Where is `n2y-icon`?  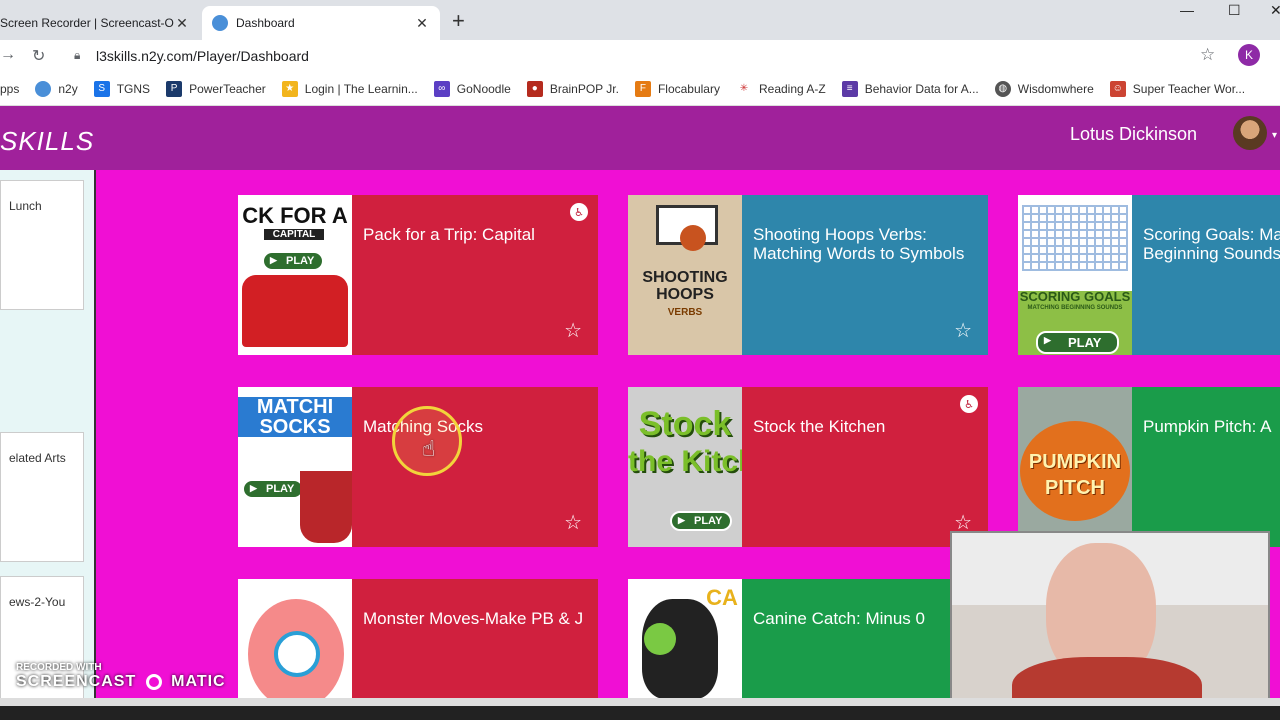
n2y-icon is located at coordinates (43, 88).